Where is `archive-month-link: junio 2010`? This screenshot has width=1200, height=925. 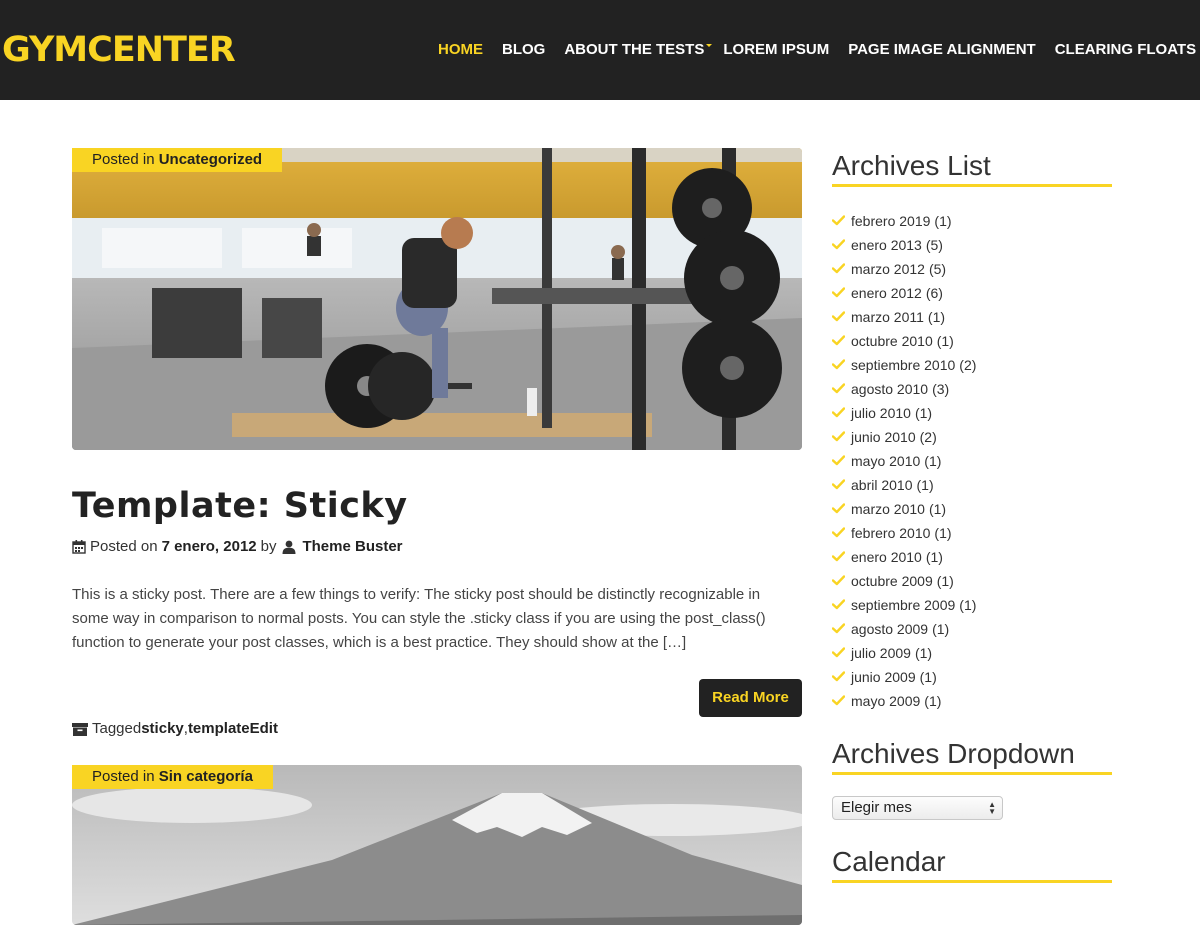 archive-month-link: junio 2010 is located at coordinates (883, 437).